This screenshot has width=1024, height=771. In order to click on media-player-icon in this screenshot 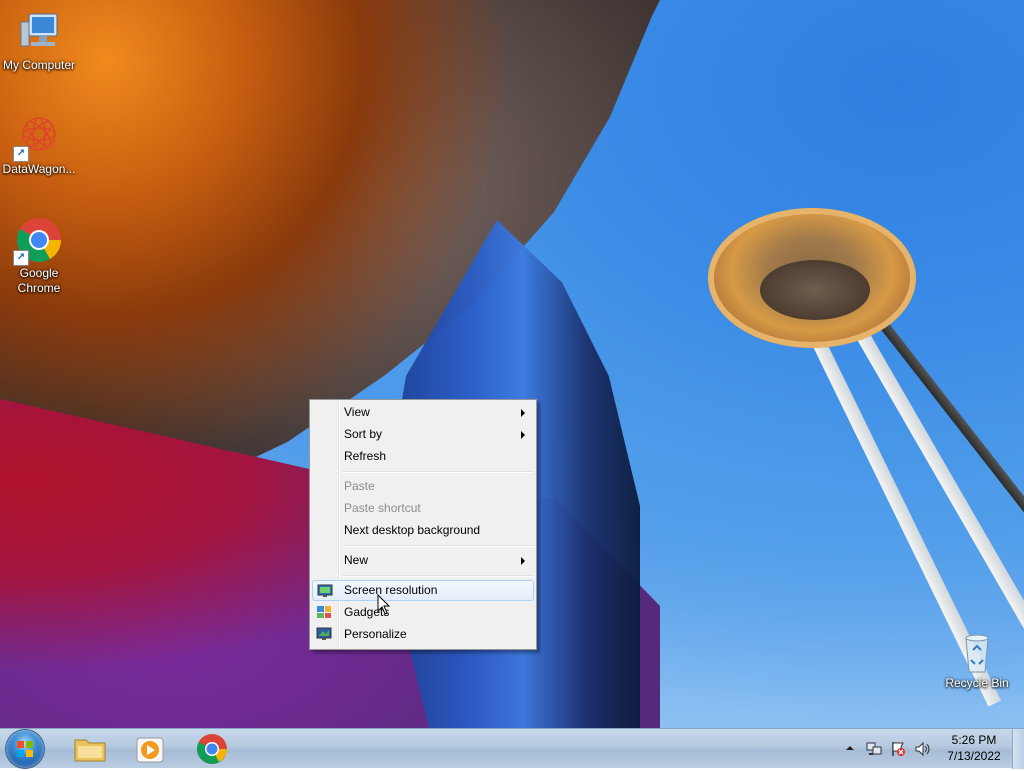, I will do `click(150, 750)`.